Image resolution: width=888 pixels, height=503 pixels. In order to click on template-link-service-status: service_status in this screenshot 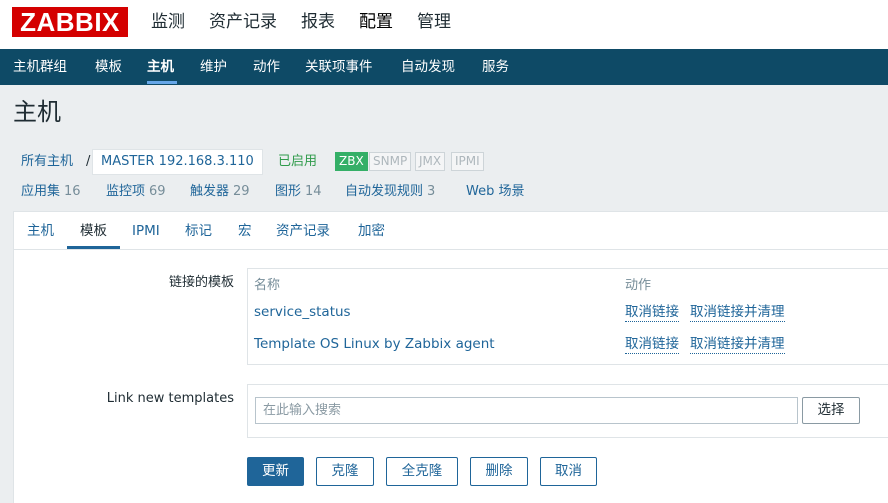, I will do `click(302, 312)`.